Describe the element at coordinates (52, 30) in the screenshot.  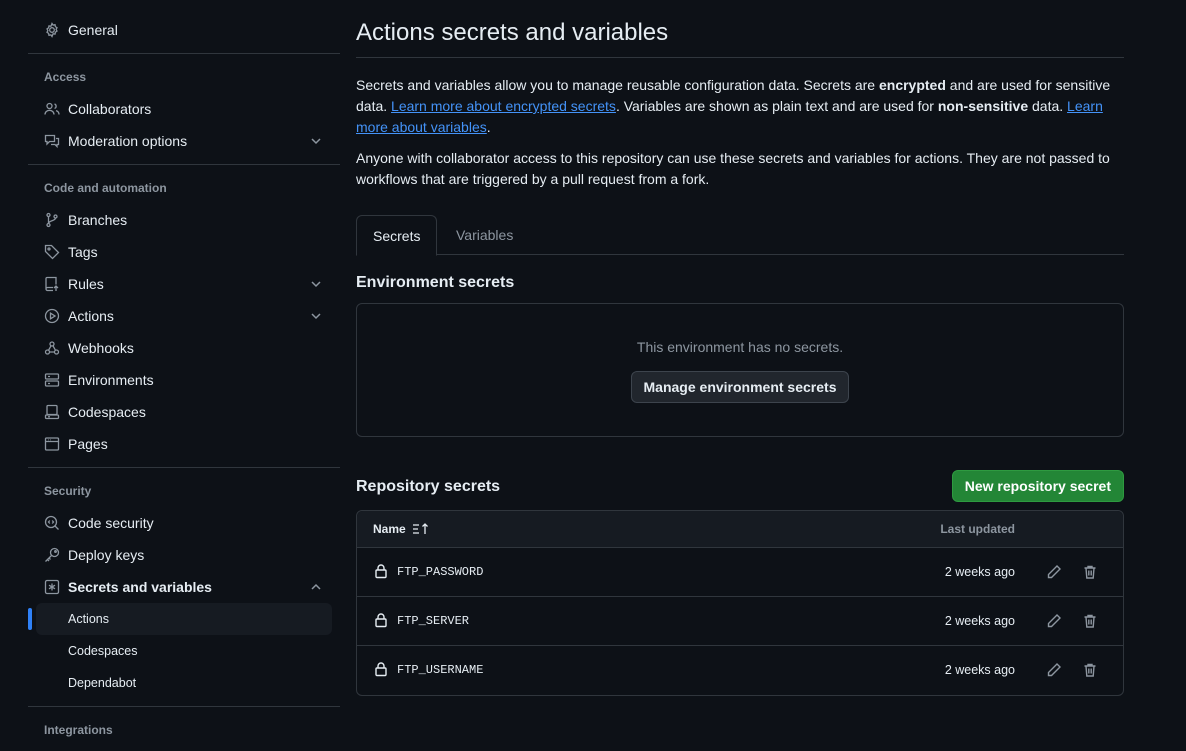
I see `gear-icon` at that location.